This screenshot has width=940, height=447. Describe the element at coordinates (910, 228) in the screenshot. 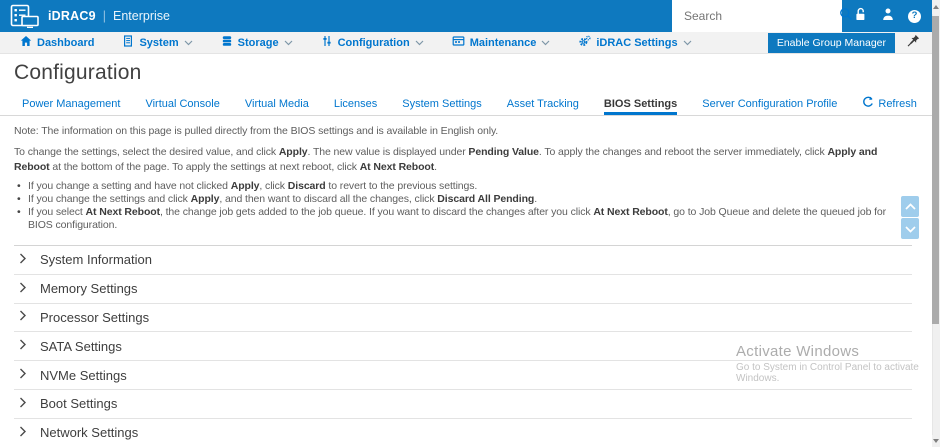

I see `scroll-to-bottom-button` at that location.